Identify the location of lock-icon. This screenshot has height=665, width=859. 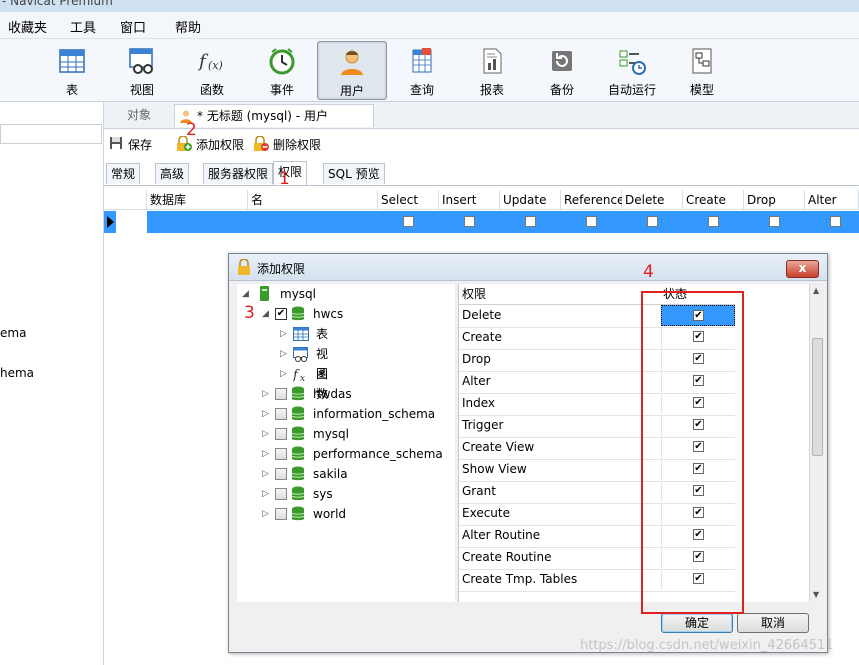
(244, 267).